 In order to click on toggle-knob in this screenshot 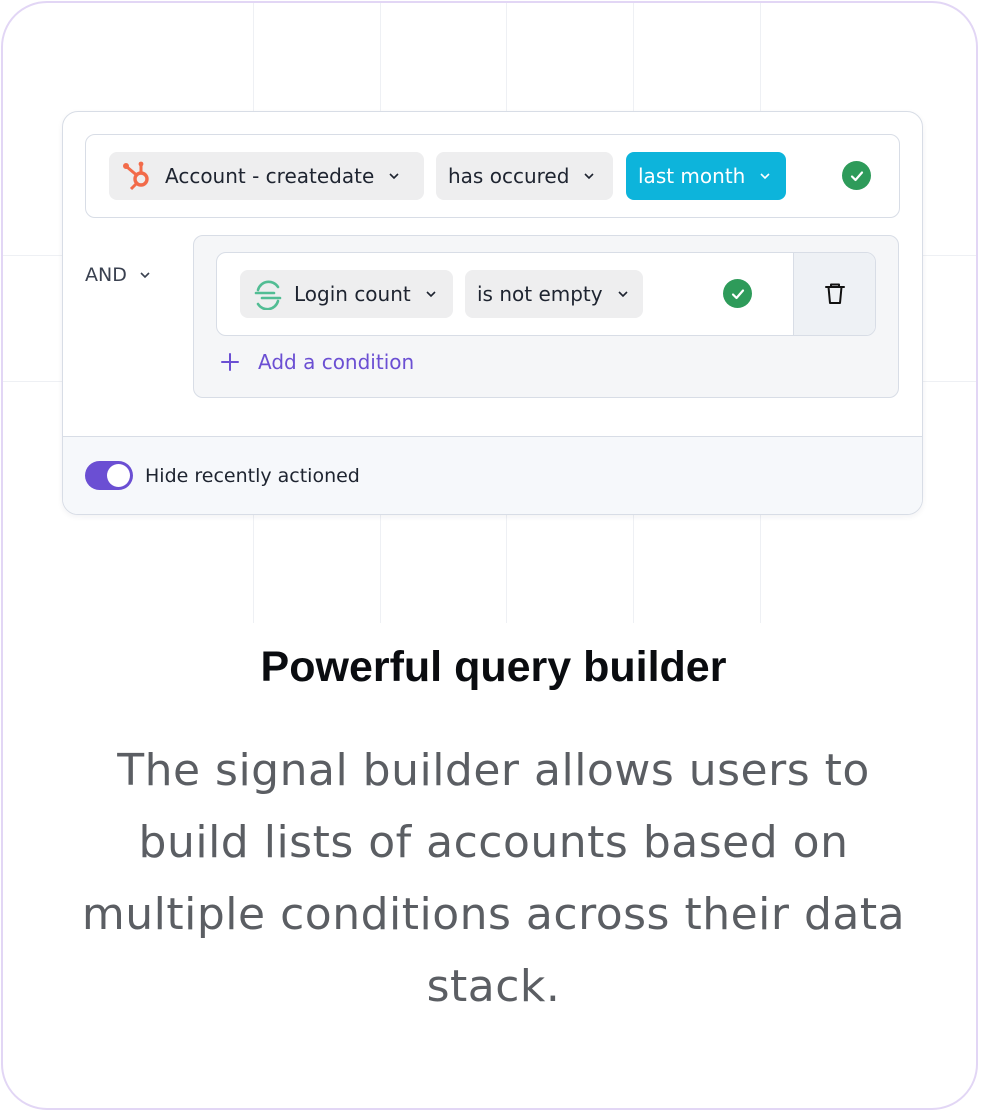, I will do `click(118, 475)`.